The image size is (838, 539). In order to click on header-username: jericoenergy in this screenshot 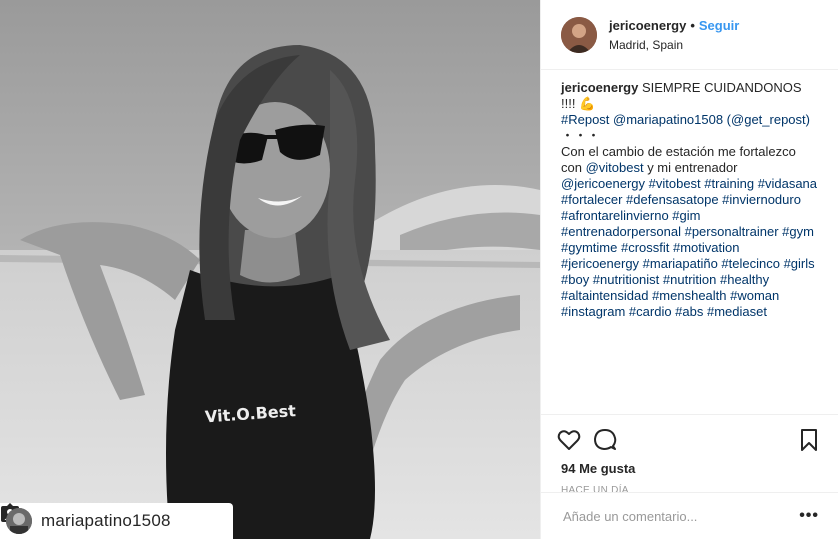, I will do `click(647, 25)`.